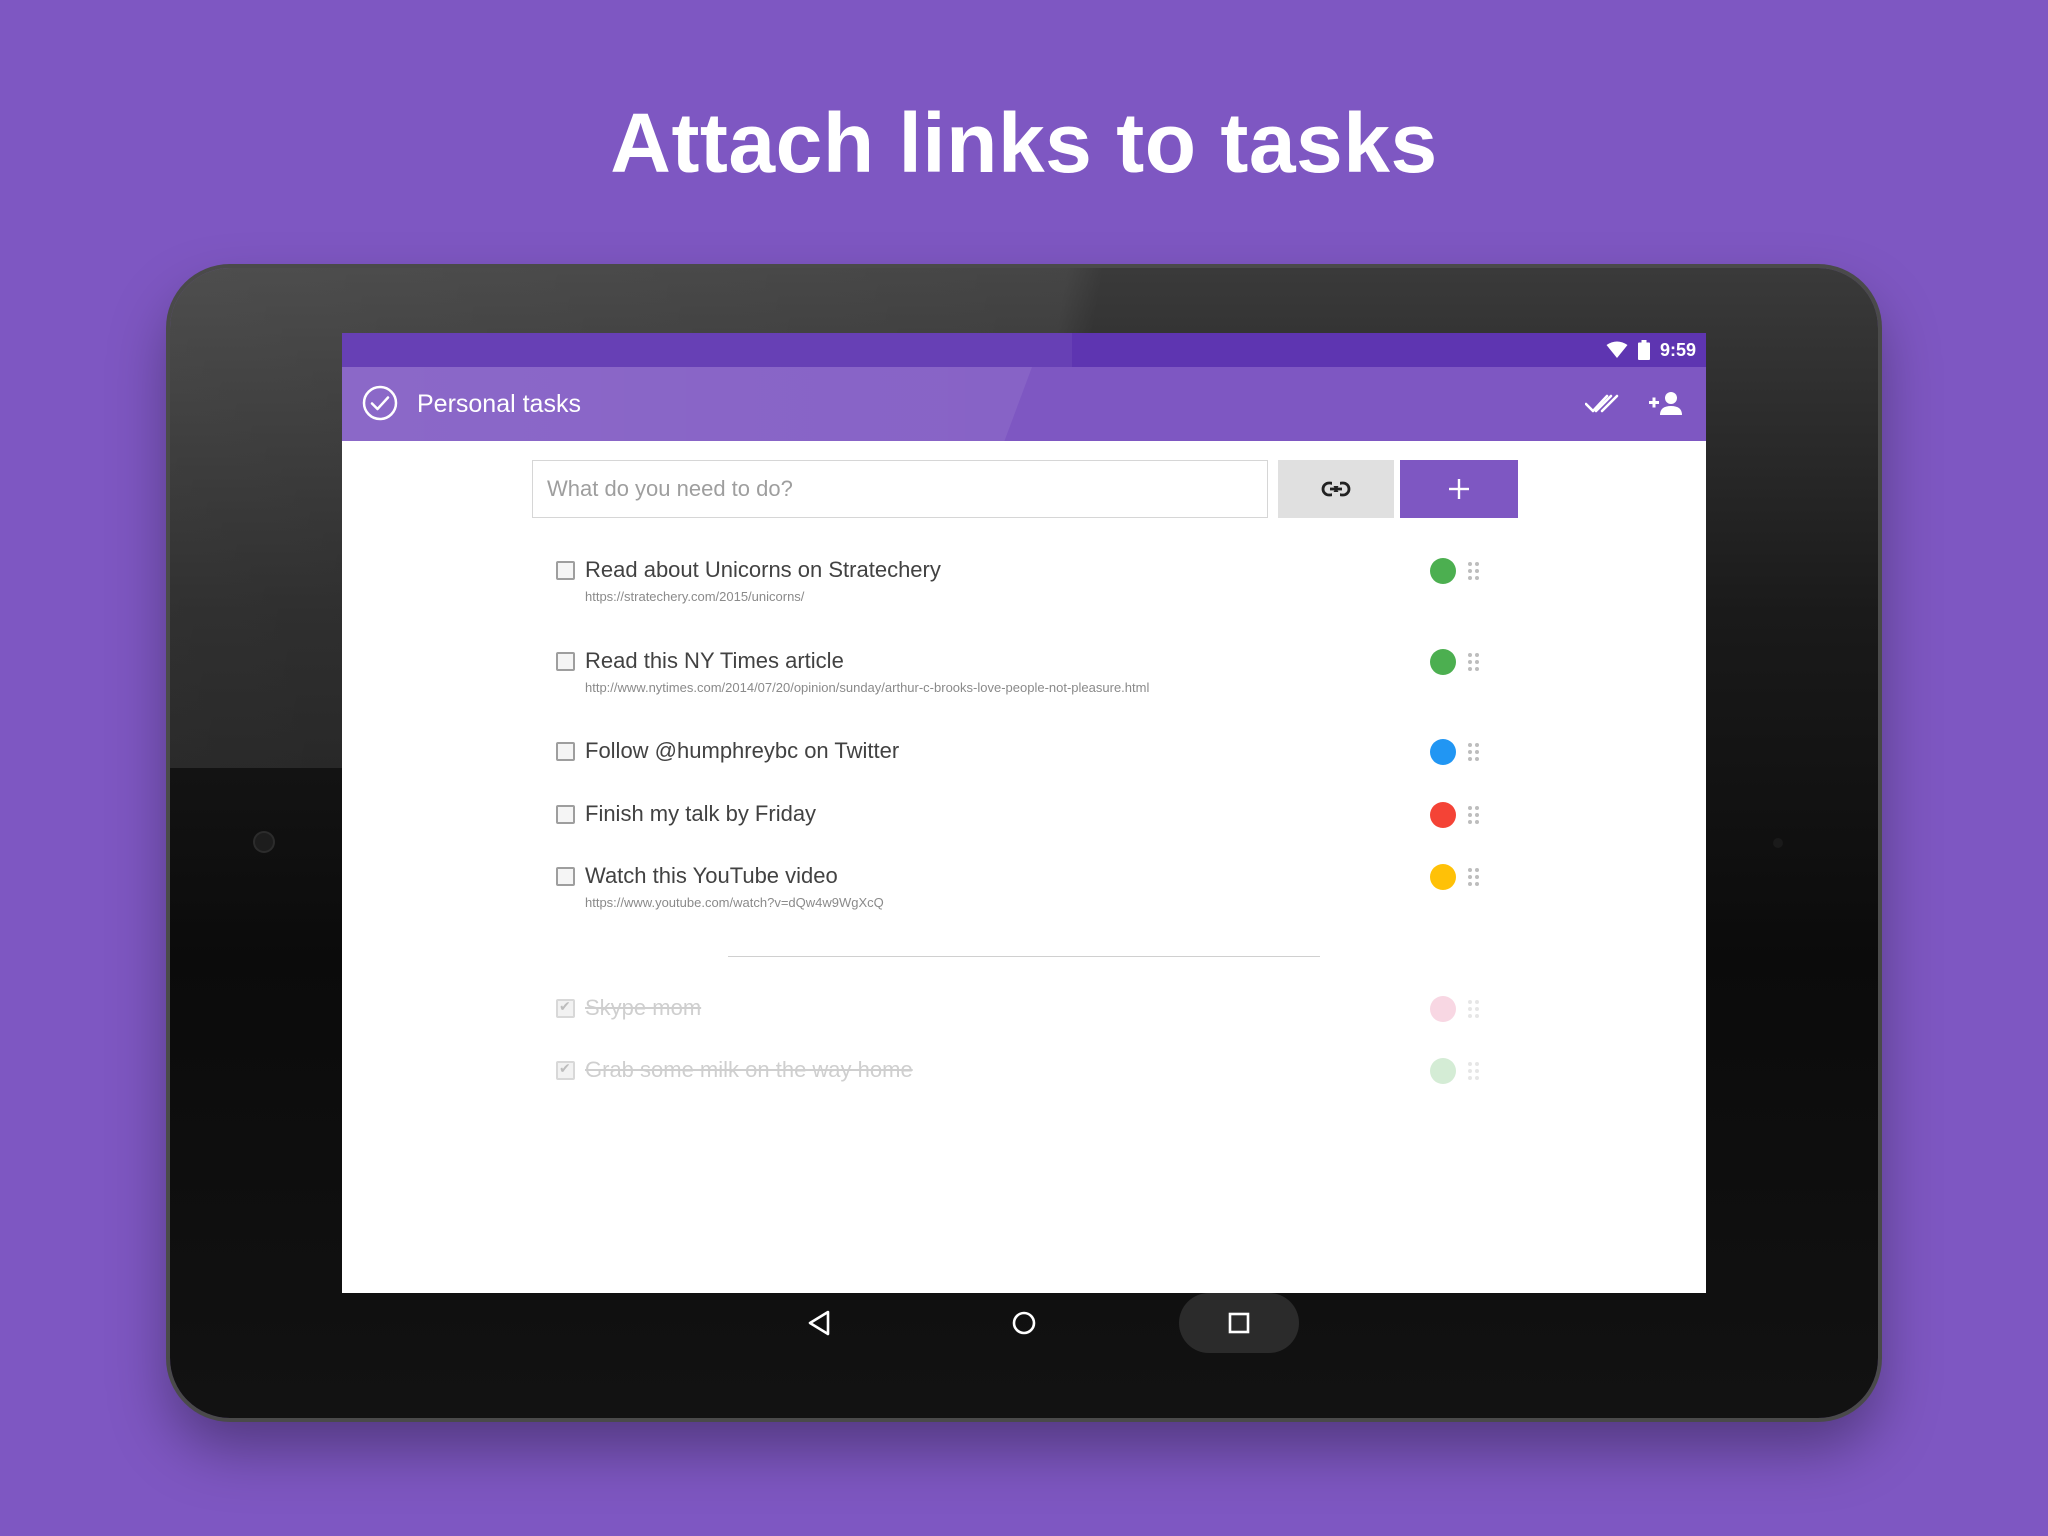 This screenshot has width=2048, height=1536. Describe the element at coordinates (1778, 843) in the screenshot. I see `light-sensor` at that location.